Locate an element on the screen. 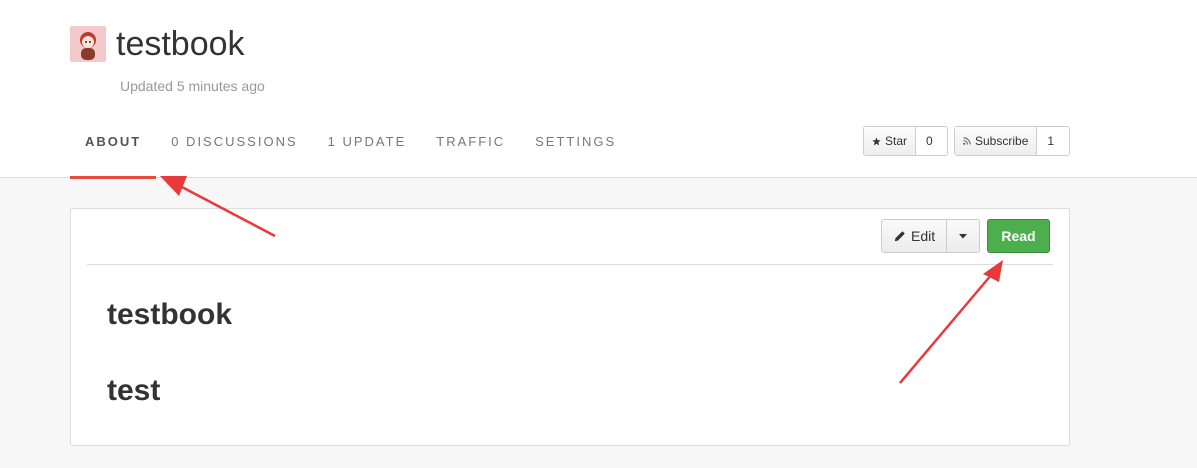 This screenshot has height=468, width=1197. edit-button-group: Edit is located at coordinates (931, 236).